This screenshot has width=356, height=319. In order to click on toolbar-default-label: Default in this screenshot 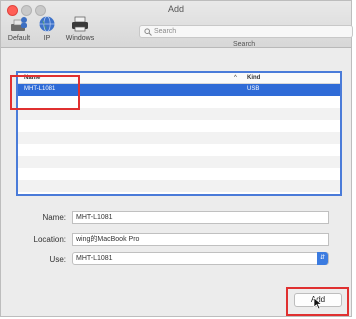, I will do `click(19, 38)`.